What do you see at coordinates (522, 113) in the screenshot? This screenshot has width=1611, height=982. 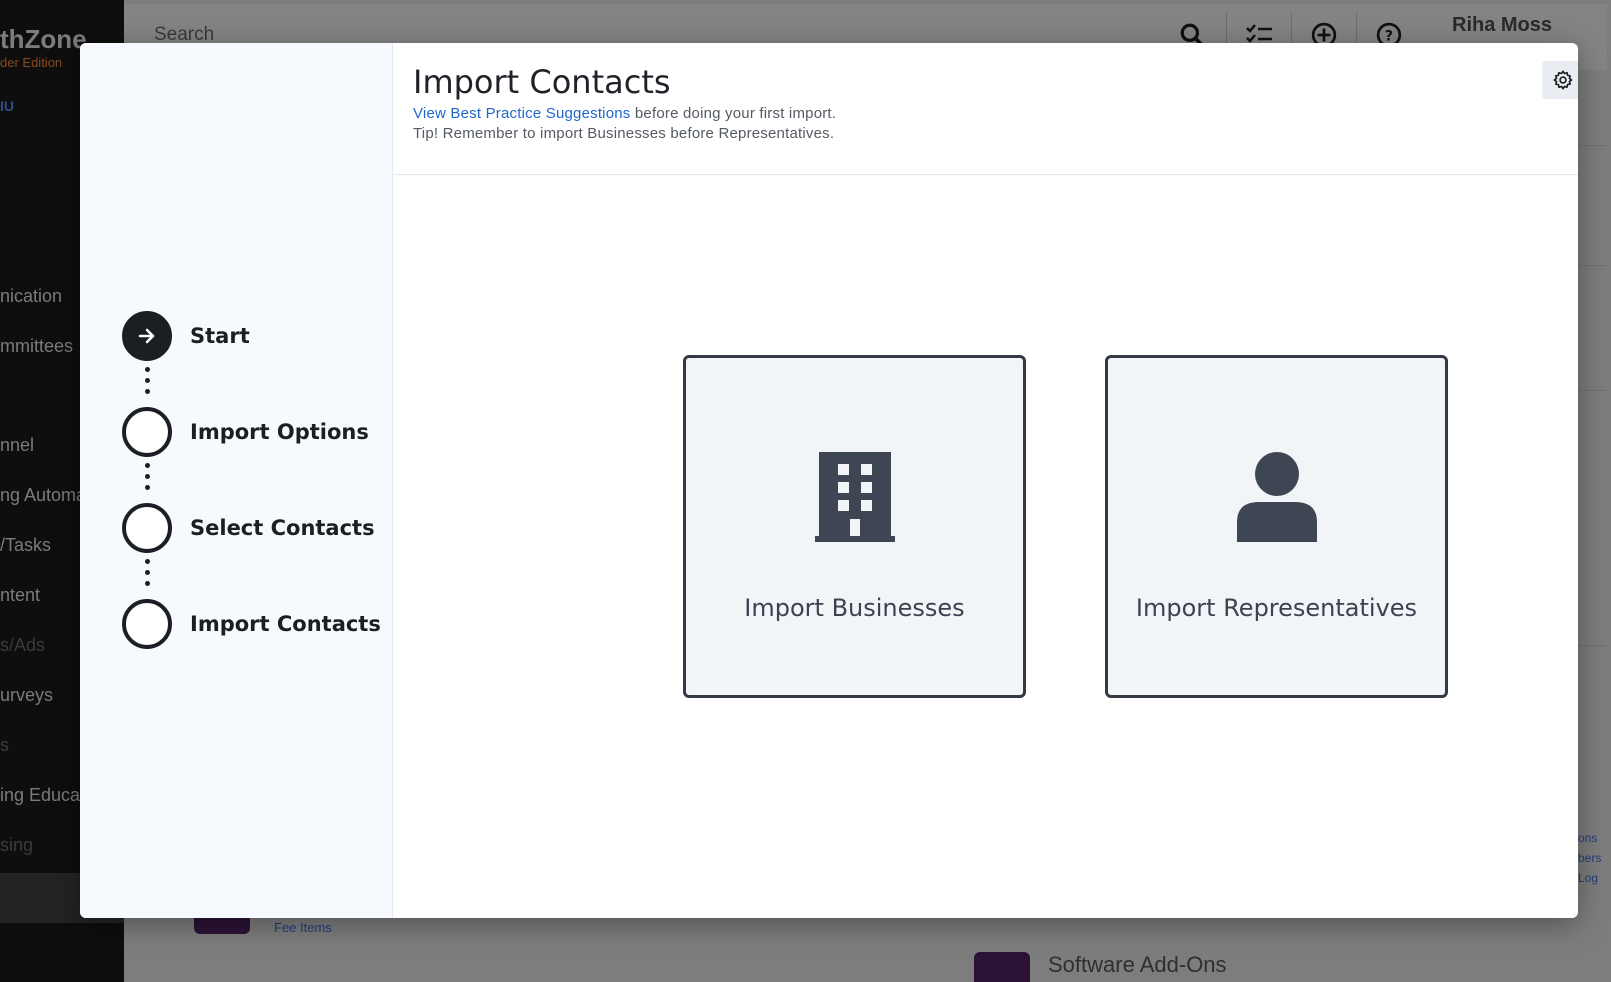 I see `best-practice-link: View Best Practice Suggestions` at bounding box center [522, 113].